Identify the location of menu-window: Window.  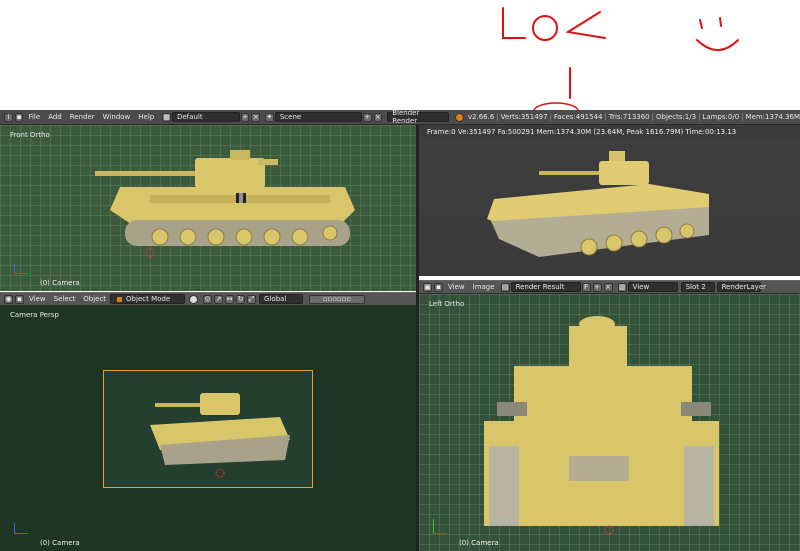
(117, 117).